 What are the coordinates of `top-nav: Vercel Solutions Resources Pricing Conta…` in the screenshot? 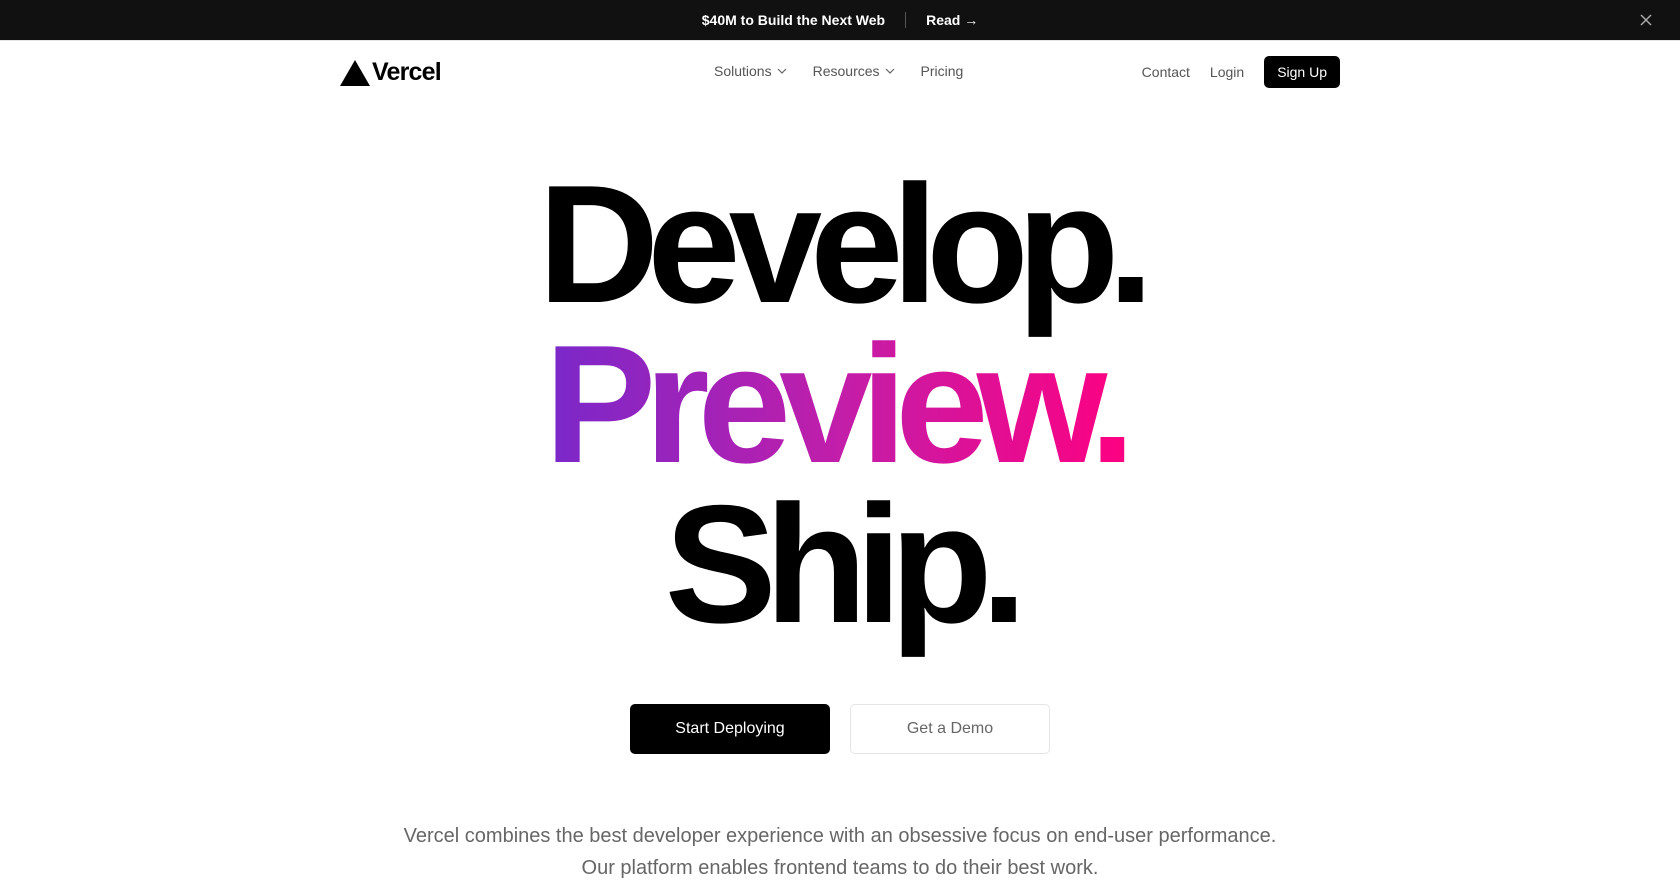 It's located at (840, 72).